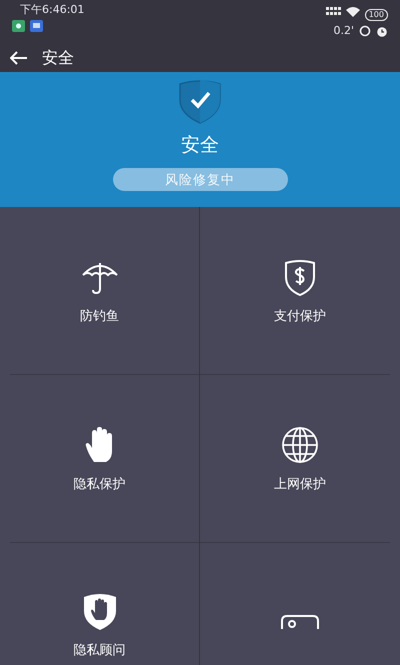  I want to click on card-icon, so click(300, 622).